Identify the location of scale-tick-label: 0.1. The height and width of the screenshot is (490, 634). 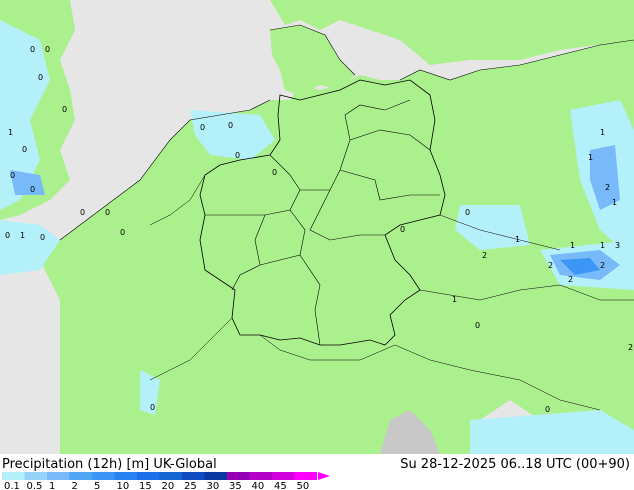
(12, 485).